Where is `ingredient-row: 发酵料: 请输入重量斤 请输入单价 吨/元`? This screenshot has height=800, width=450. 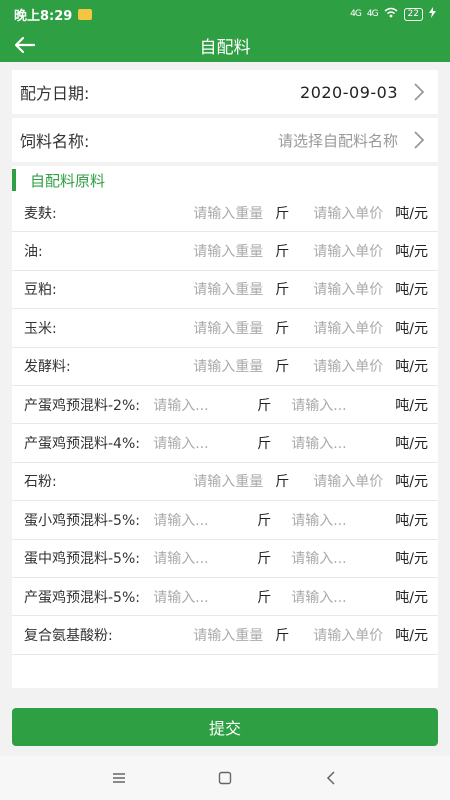 ingredient-row: 发酵料: 请输入重量斤 请输入单价 吨/元 is located at coordinates (225, 367).